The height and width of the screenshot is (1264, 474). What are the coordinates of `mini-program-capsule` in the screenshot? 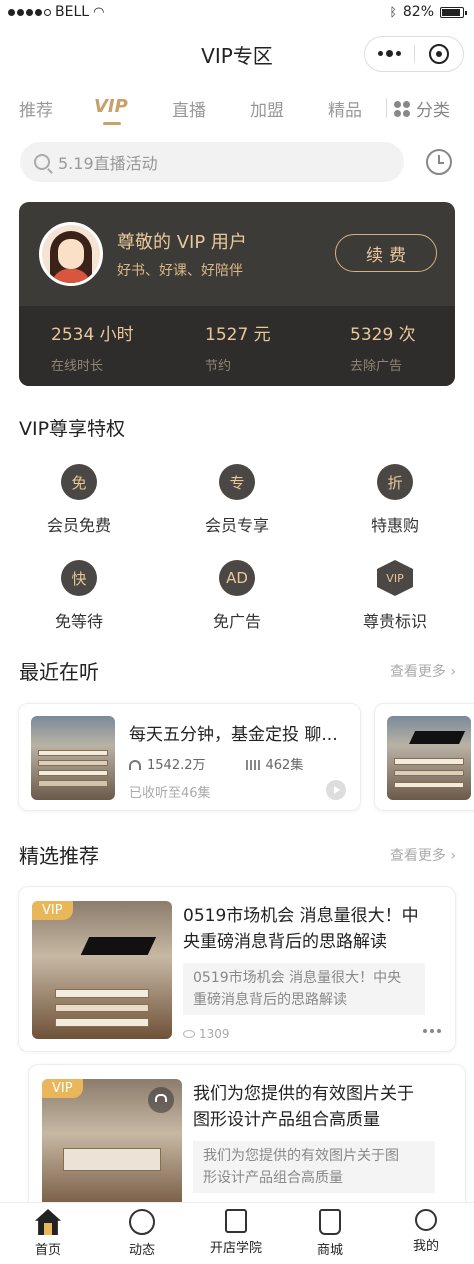 It's located at (414, 54).